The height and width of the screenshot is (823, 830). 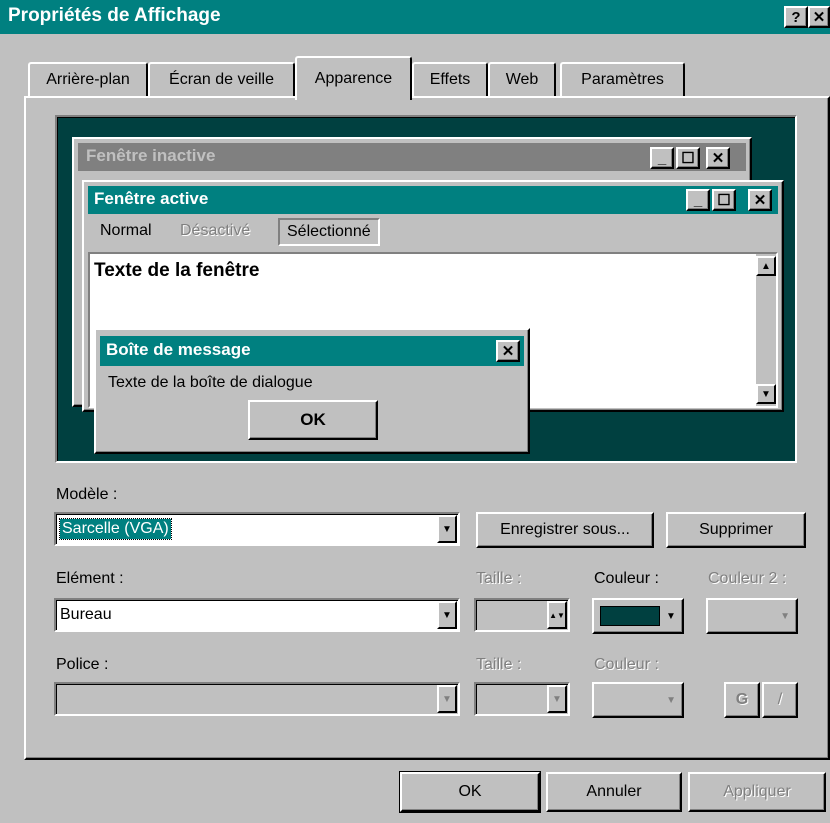 I want to click on element-value: Bureau, so click(x=86, y=614).